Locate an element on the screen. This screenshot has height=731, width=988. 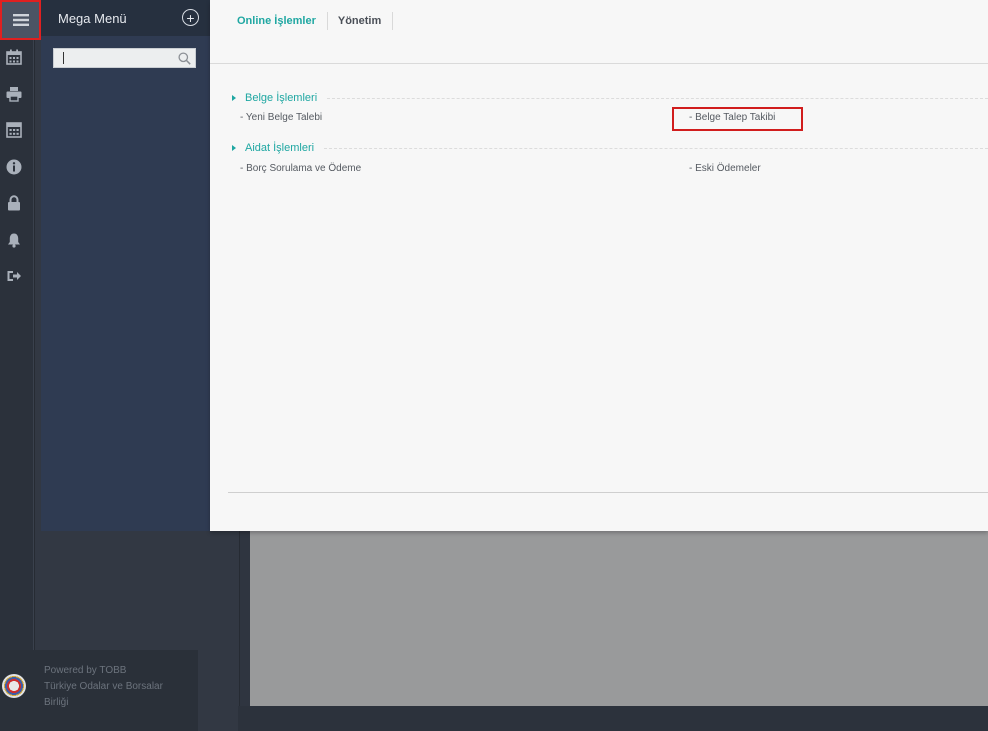
link-borc-sorulama-ve-odeme: - Borç Sorulama ve Ödeme is located at coordinates (300, 168).